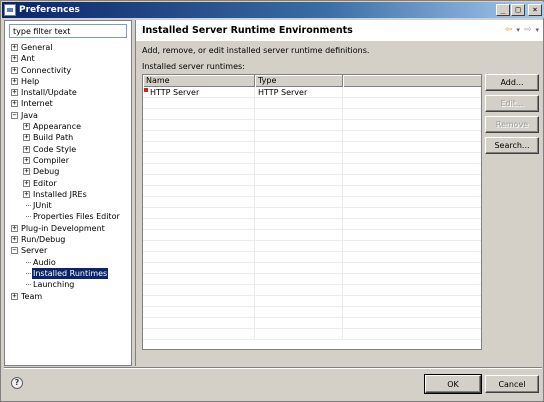 The width and height of the screenshot is (544, 402). What do you see at coordinates (518, 10) in the screenshot?
I see `maximize-button: □` at bounding box center [518, 10].